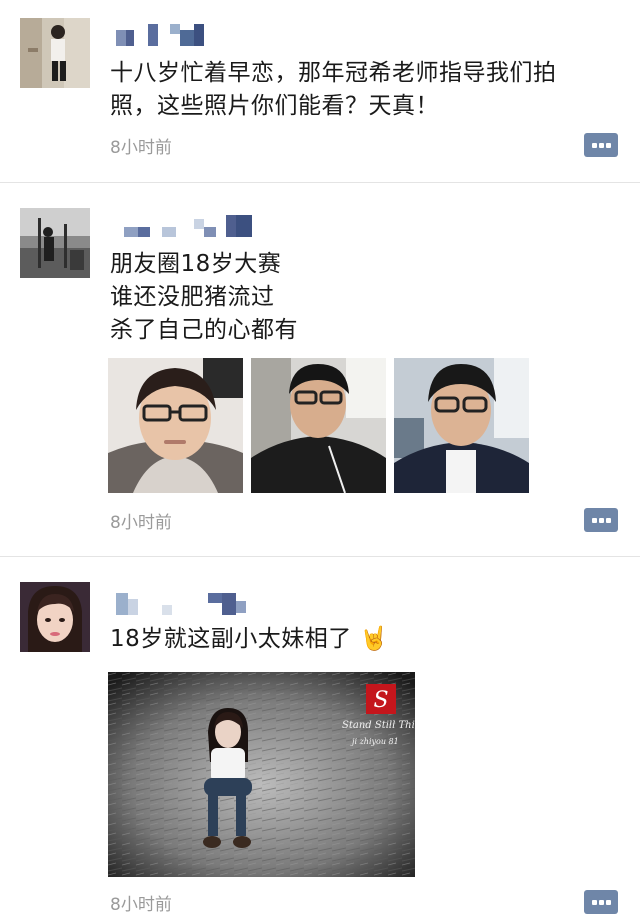  I want to click on post-photo-large: S Stand Still Thin ji zhiyou 81, so click(261, 774).